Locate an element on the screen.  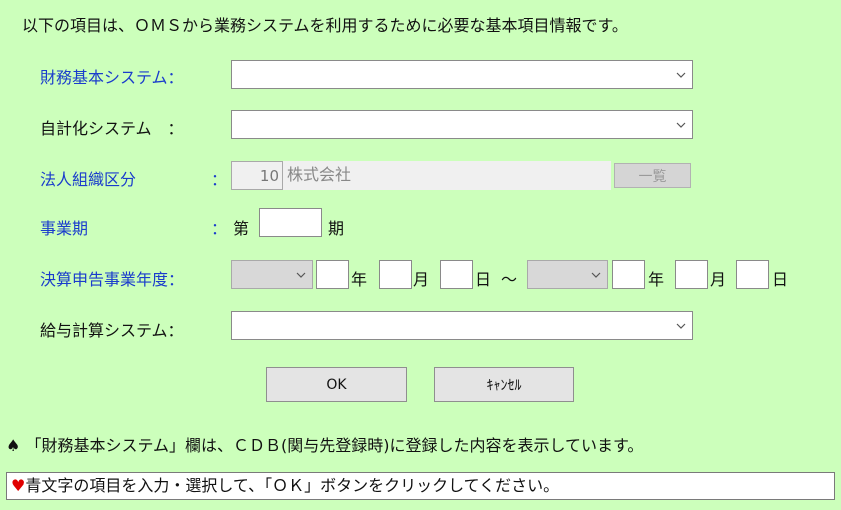
jigyouki-label: 事業期 is located at coordinates (64, 228).